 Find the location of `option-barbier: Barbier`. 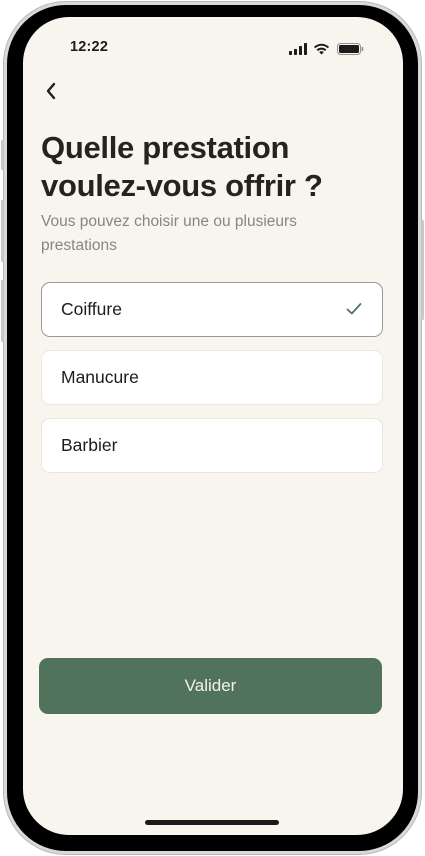

option-barbier: Barbier is located at coordinates (212, 445).